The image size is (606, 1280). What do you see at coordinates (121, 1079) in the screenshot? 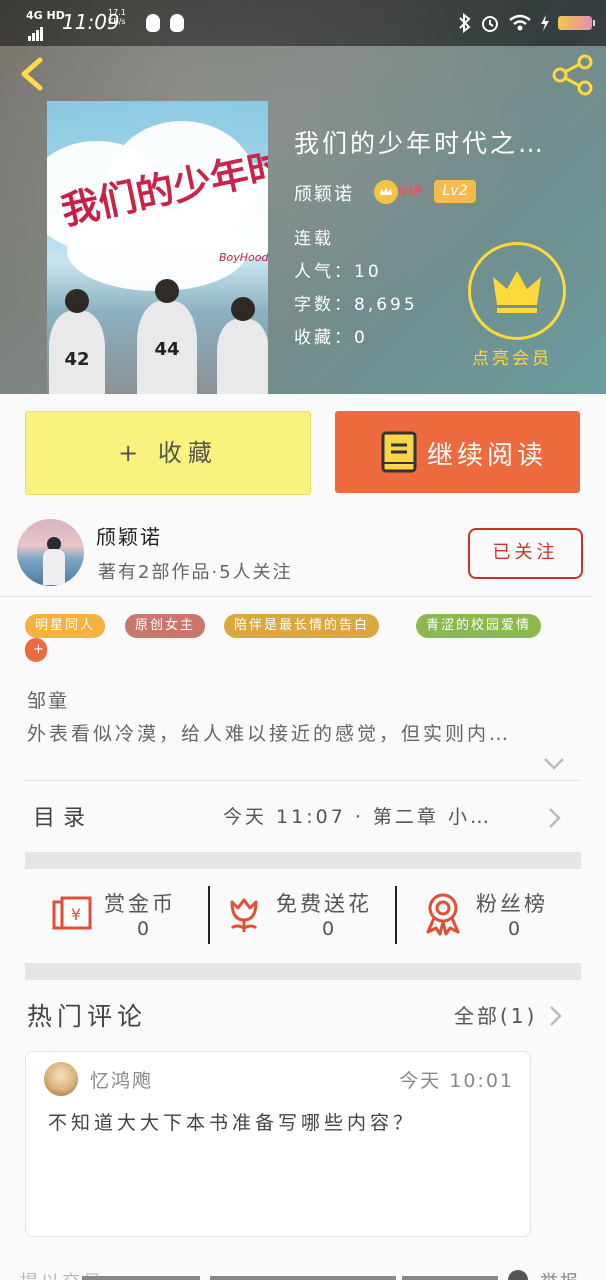
I see `commenter-name: 忆鸿飑` at bounding box center [121, 1079].